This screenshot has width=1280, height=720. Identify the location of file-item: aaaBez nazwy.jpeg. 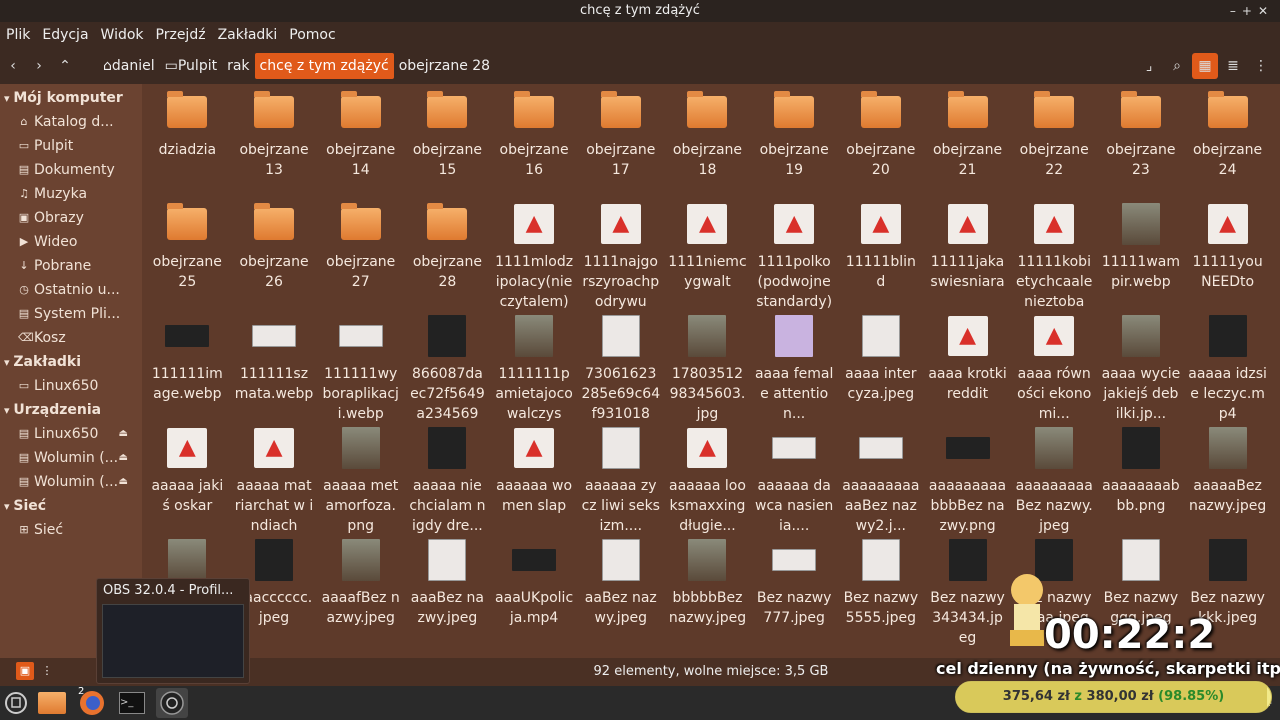
(447, 592).